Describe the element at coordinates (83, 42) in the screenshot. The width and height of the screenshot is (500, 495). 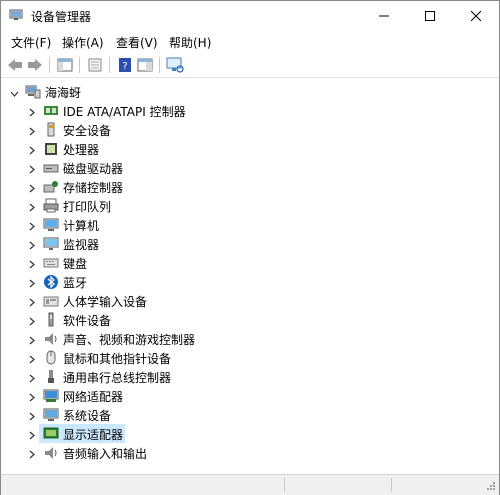
I see `menu-action: 操作(A)` at that location.